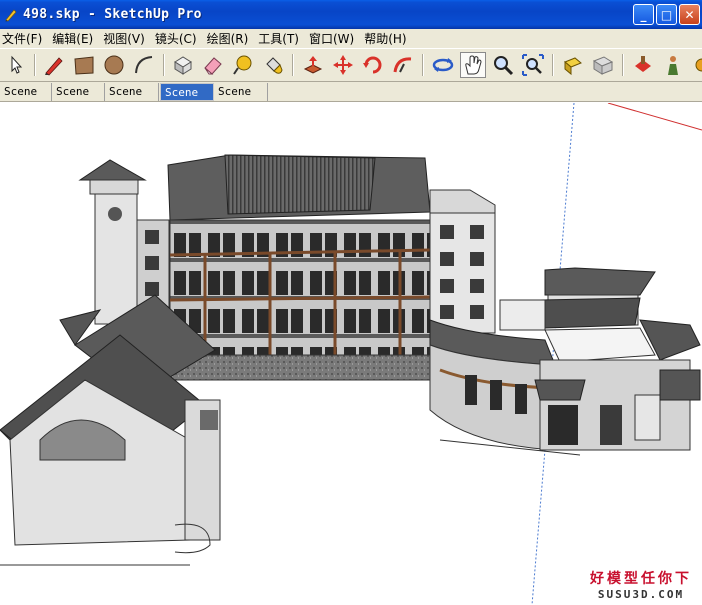 The height and width of the screenshot is (605, 702). What do you see at coordinates (26, 99) in the screenshot?
I see `tab-scene-2: Scene 2` at bounding box center [26, 99].